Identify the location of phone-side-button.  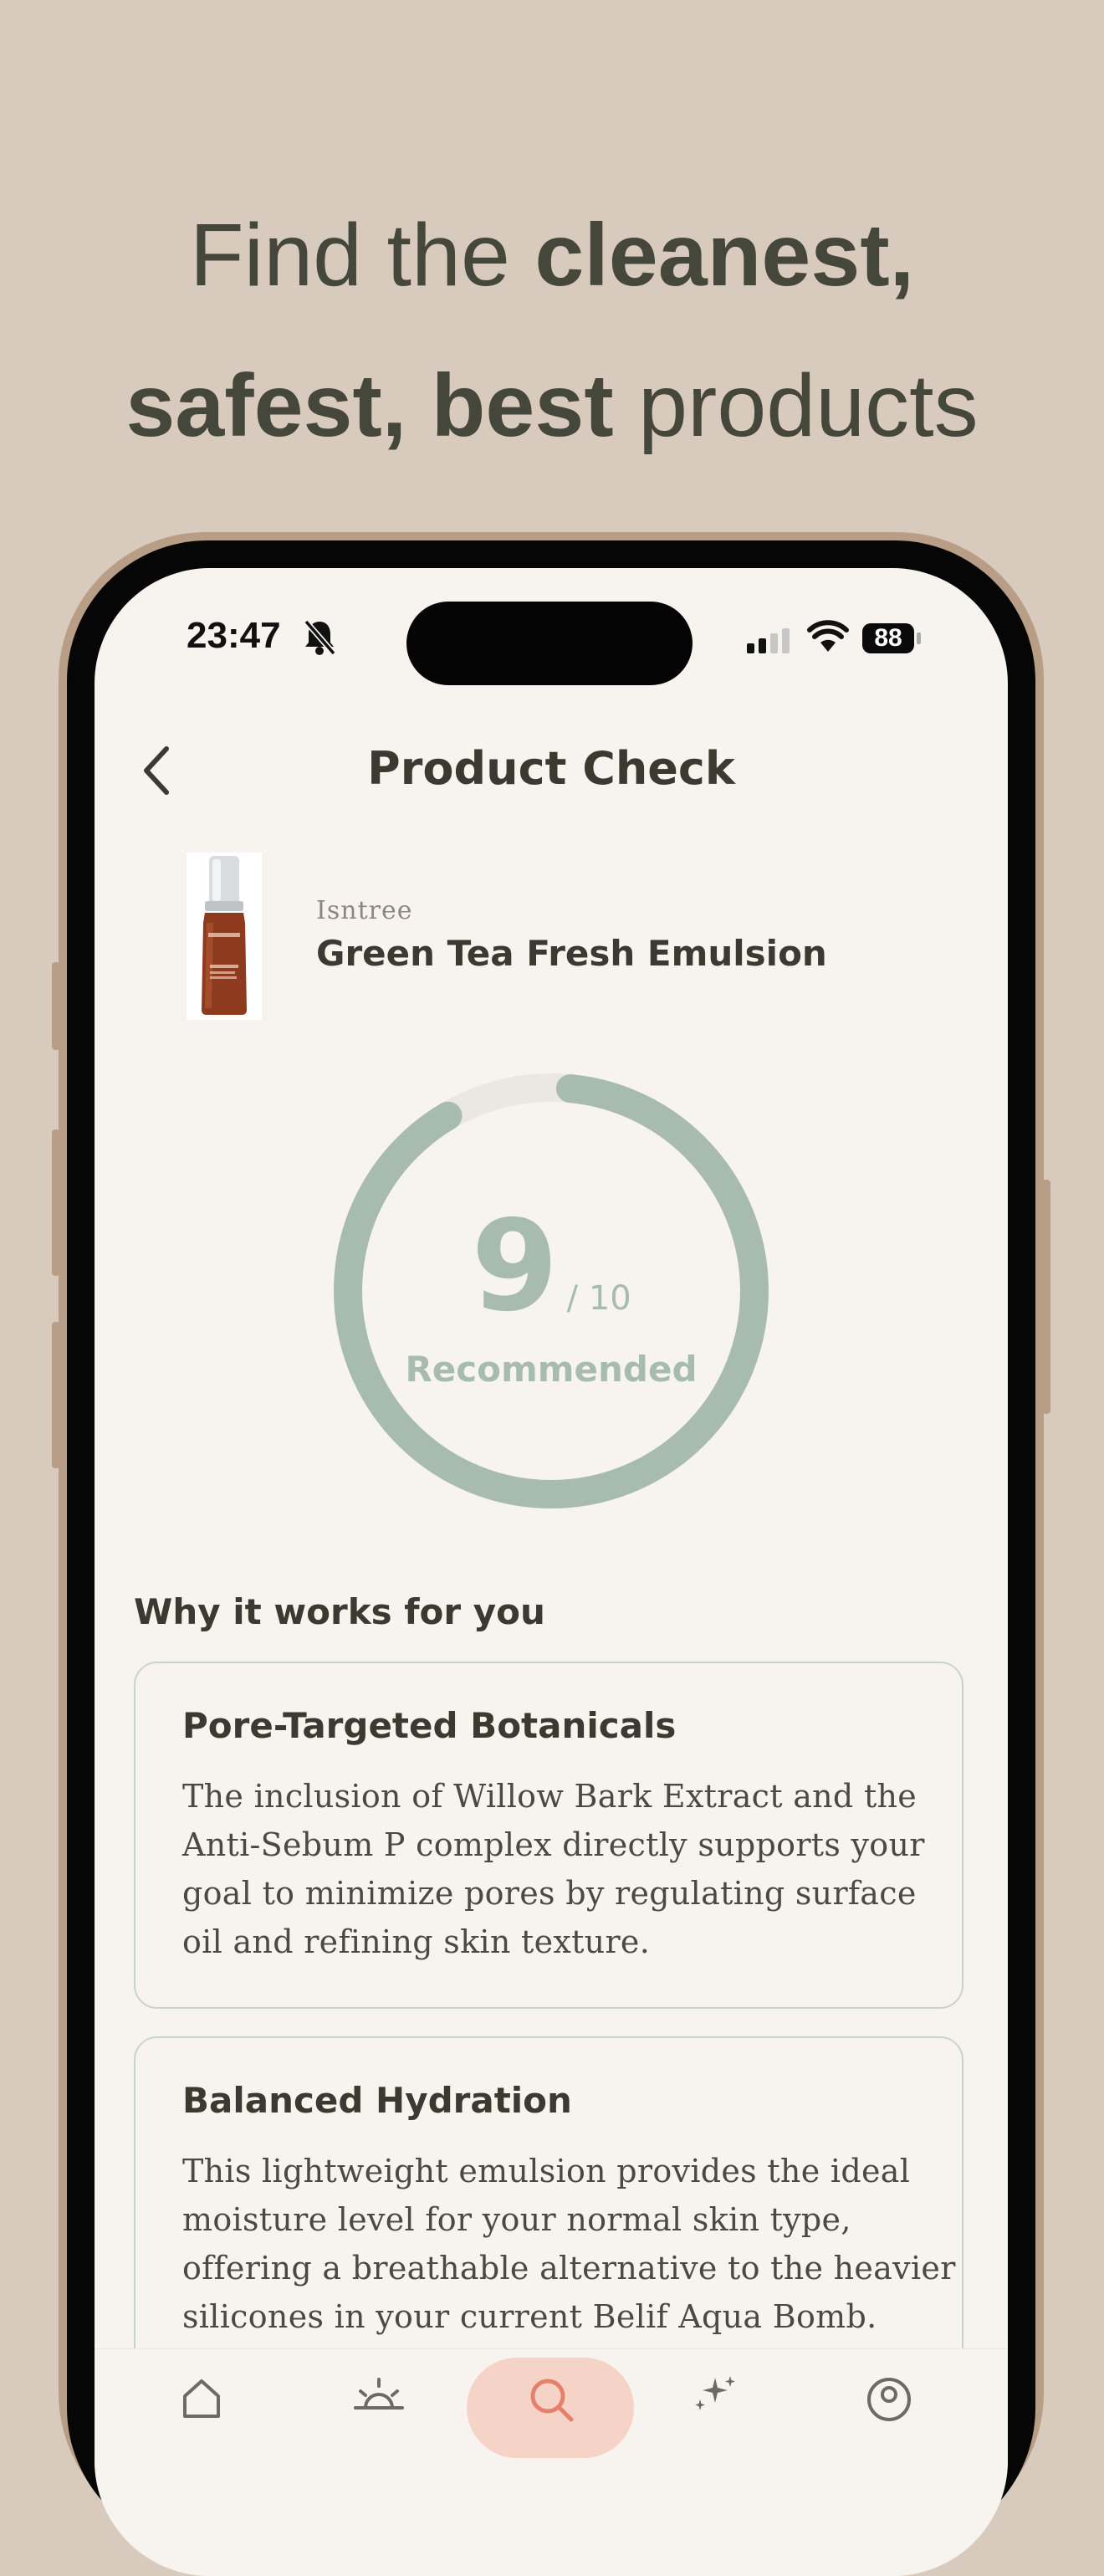
(56, 1006).